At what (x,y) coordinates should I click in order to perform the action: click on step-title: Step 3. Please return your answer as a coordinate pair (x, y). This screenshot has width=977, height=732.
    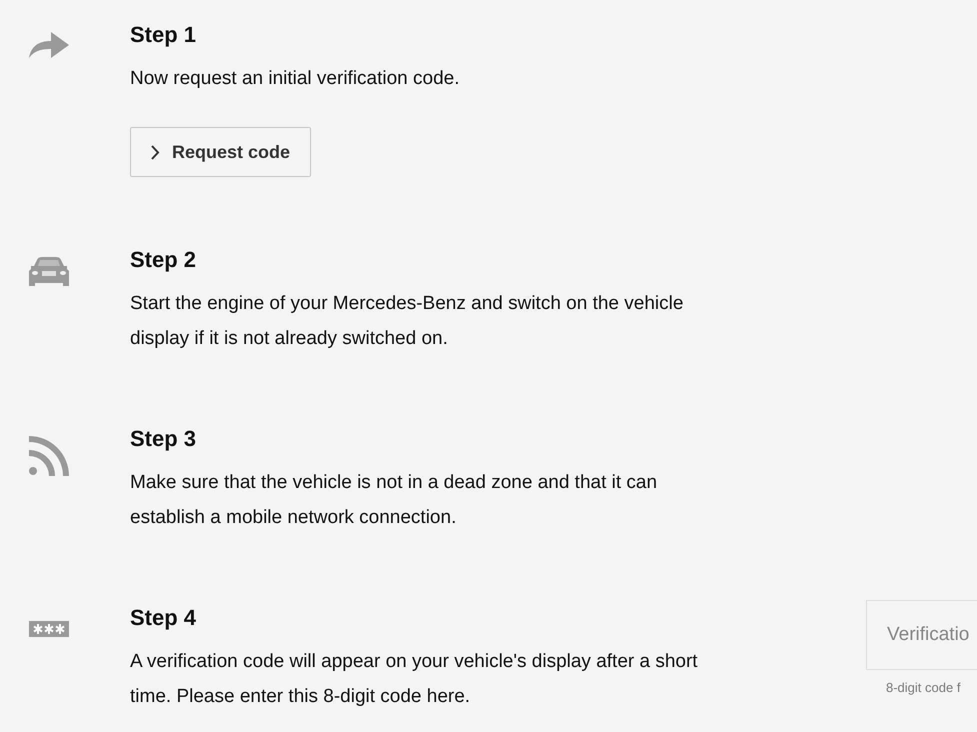
    Looking at the image, I should click on (164, 439).